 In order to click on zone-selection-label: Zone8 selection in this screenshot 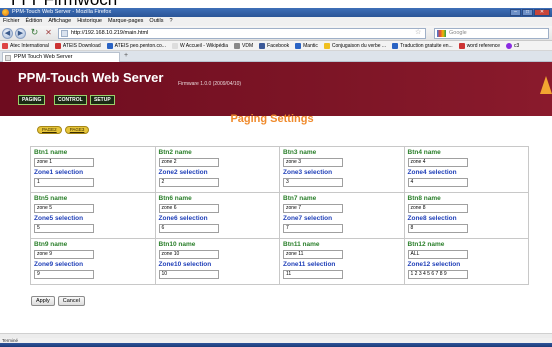, I will do `click(432, 218)`.